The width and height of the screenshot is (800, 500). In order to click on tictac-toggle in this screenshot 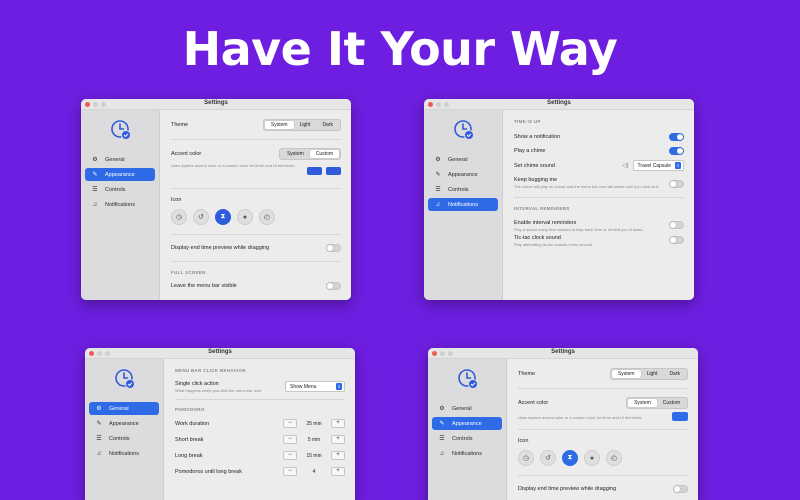, I will do `click(676, 240)`.